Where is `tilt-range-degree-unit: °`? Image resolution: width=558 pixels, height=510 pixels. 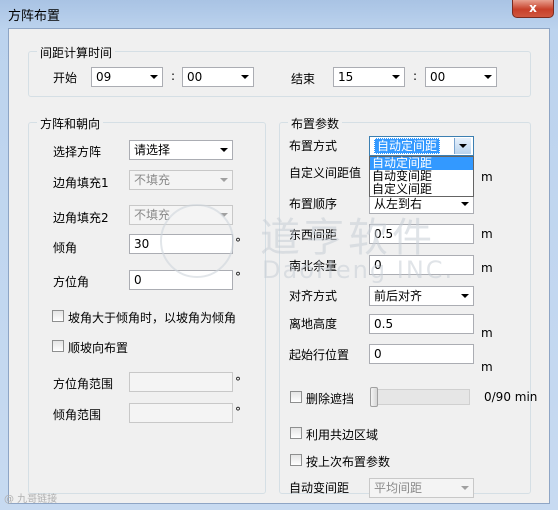 tilt-range-degree-unit: ° is located at coordinates (238, 412).